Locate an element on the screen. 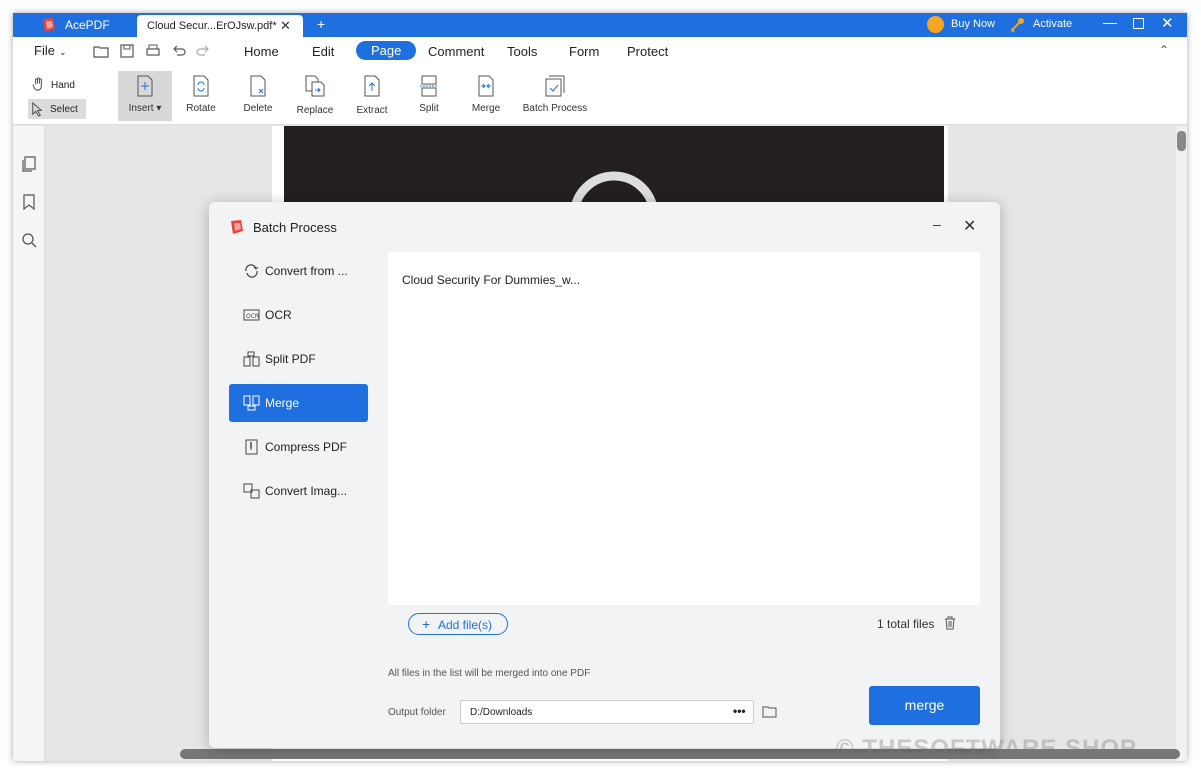 The height and width of the screenshot is (774, 1201). hand-icon is located at coordinates (37, 84).